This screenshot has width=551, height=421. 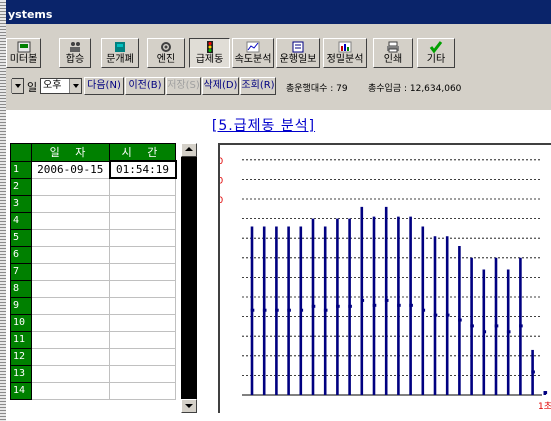 What do you see at coordinates (23, 47) in the screenshot?
I see `meter-icon` at bounding box center [23, 47].